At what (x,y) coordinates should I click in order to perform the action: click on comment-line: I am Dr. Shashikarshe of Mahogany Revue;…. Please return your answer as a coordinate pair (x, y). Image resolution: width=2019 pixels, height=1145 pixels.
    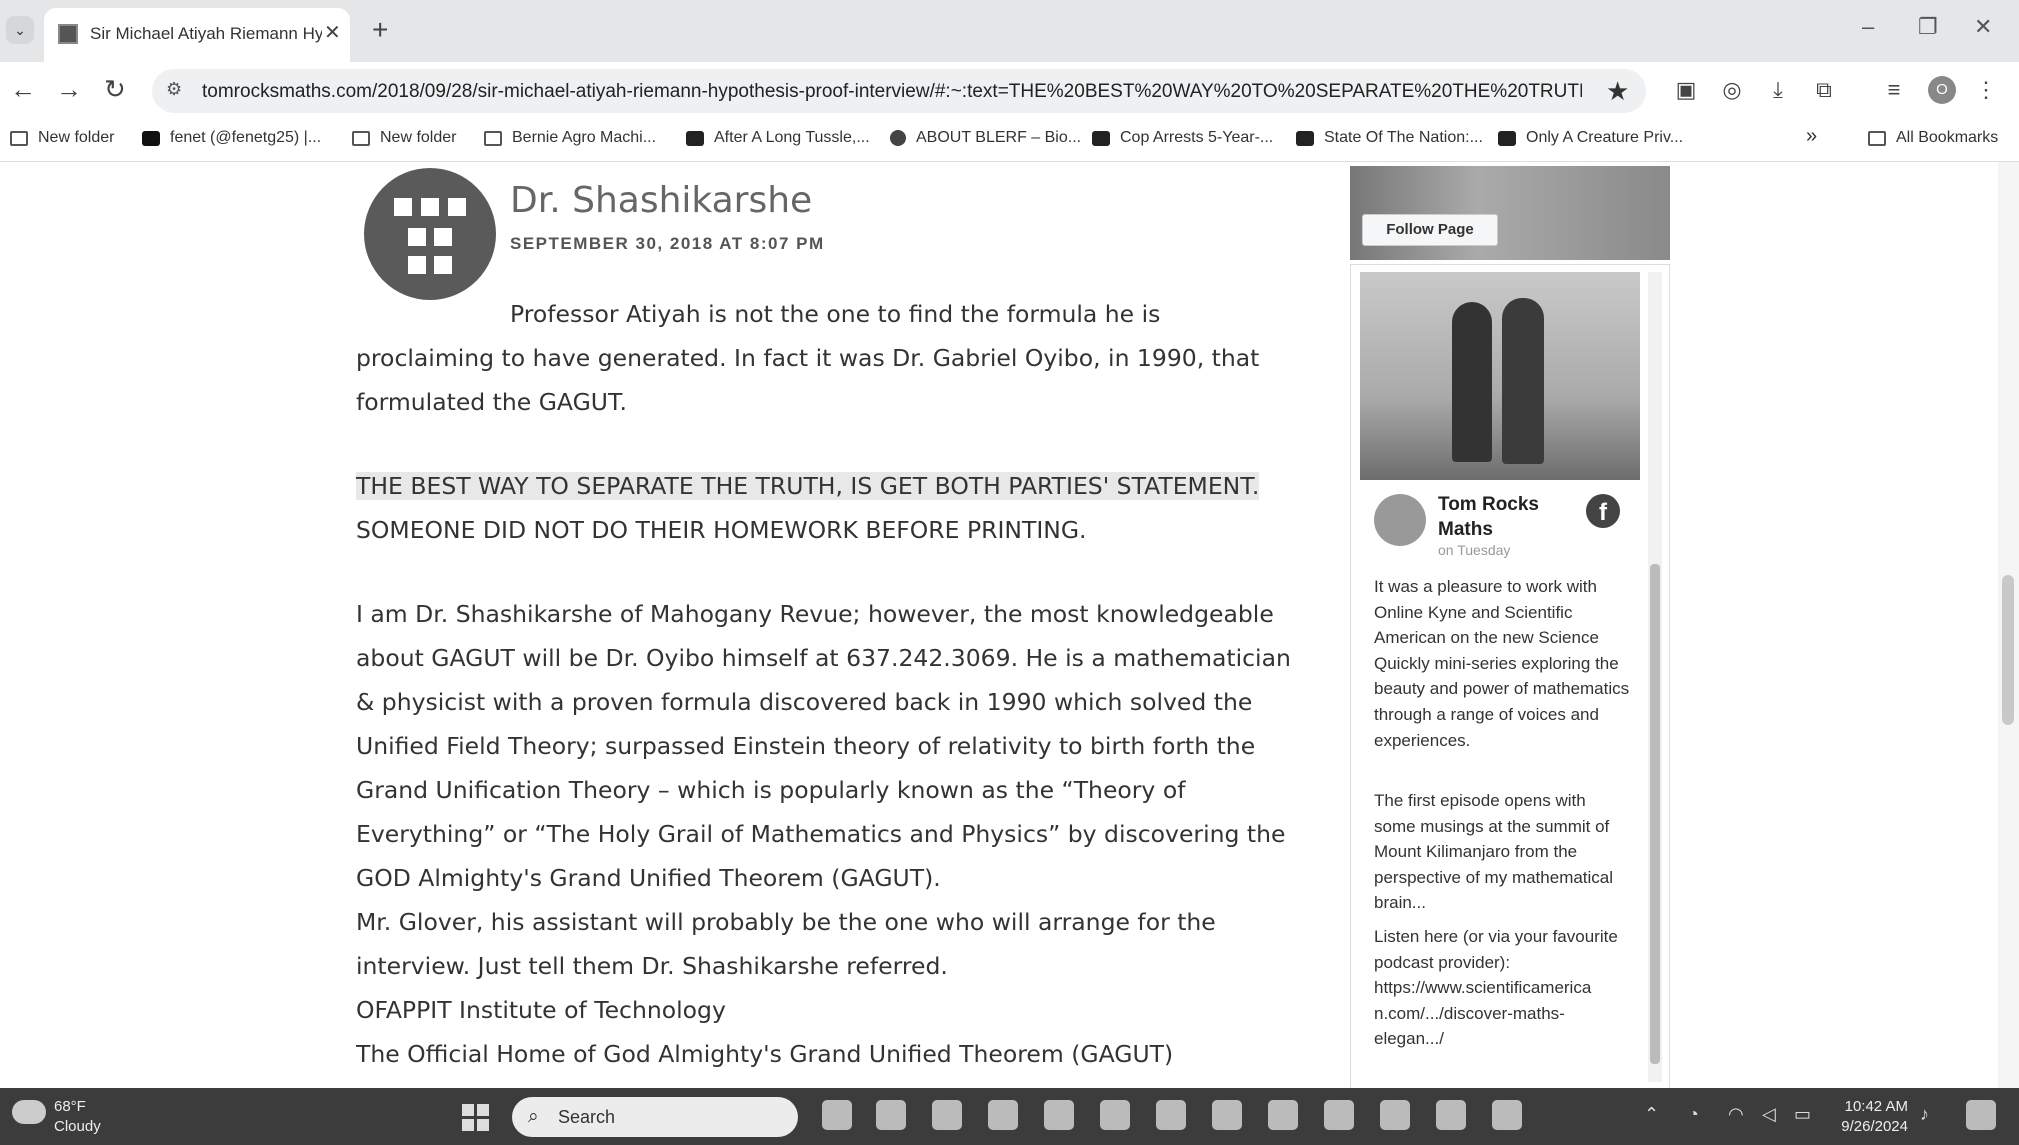
    Looking at the image, I should click on (815, 614).